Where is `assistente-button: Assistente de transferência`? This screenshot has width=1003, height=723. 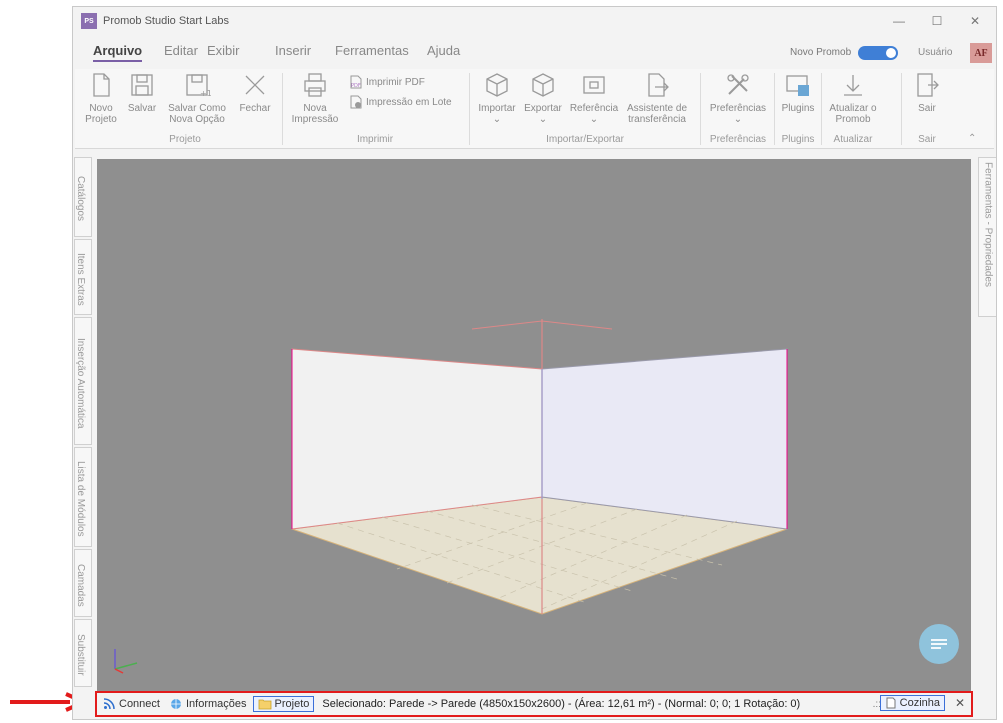 assistente-button: Assistente de transferência is located at coordinates (657, 98).